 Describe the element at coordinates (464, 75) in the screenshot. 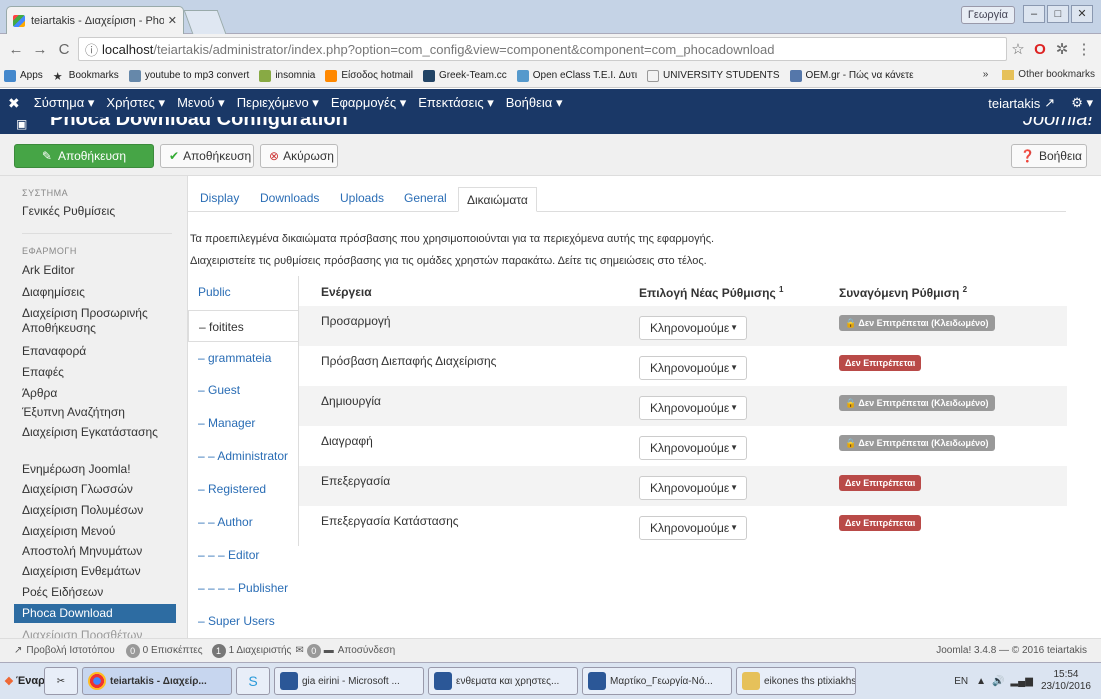

I see `bookmark-greek-team: Greek-Team.cc` at that location.